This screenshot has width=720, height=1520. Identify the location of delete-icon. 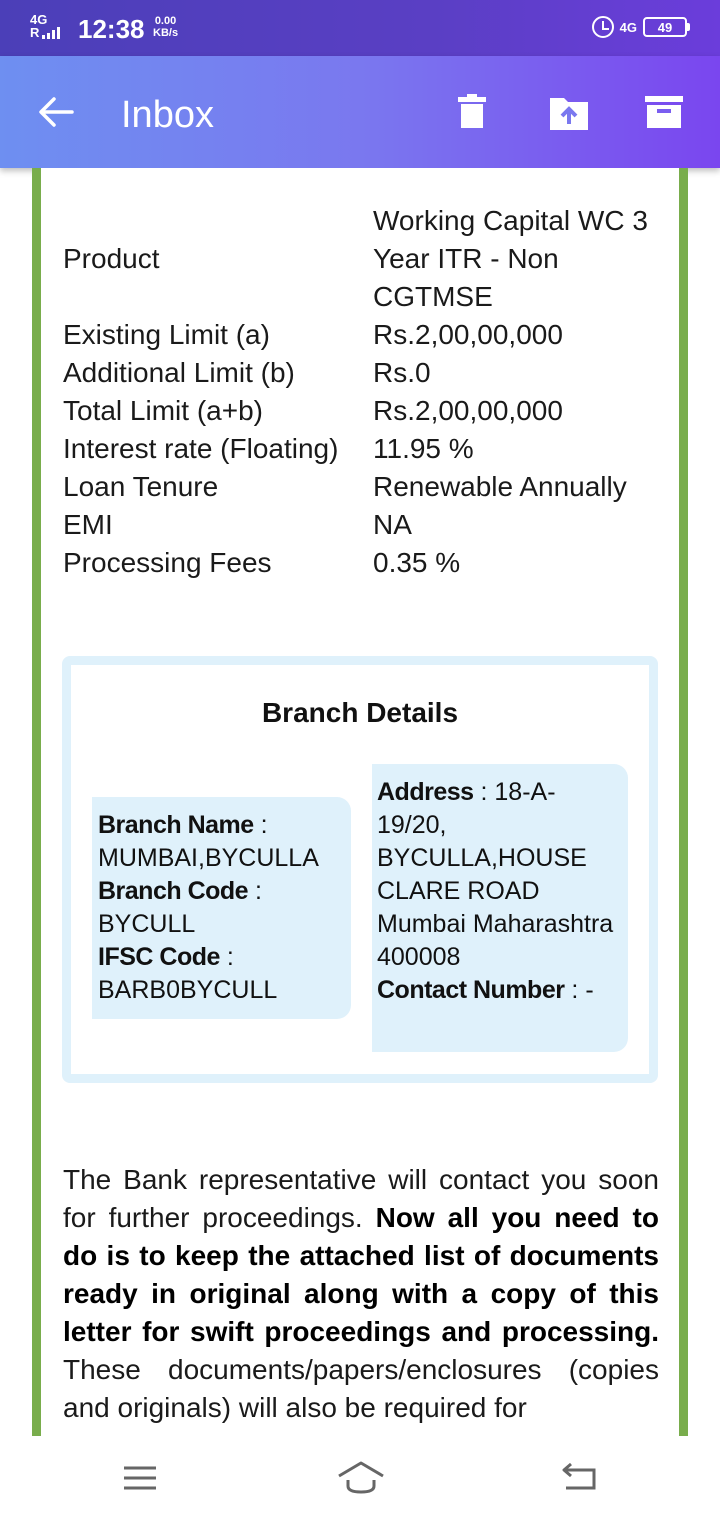
(472, 113).